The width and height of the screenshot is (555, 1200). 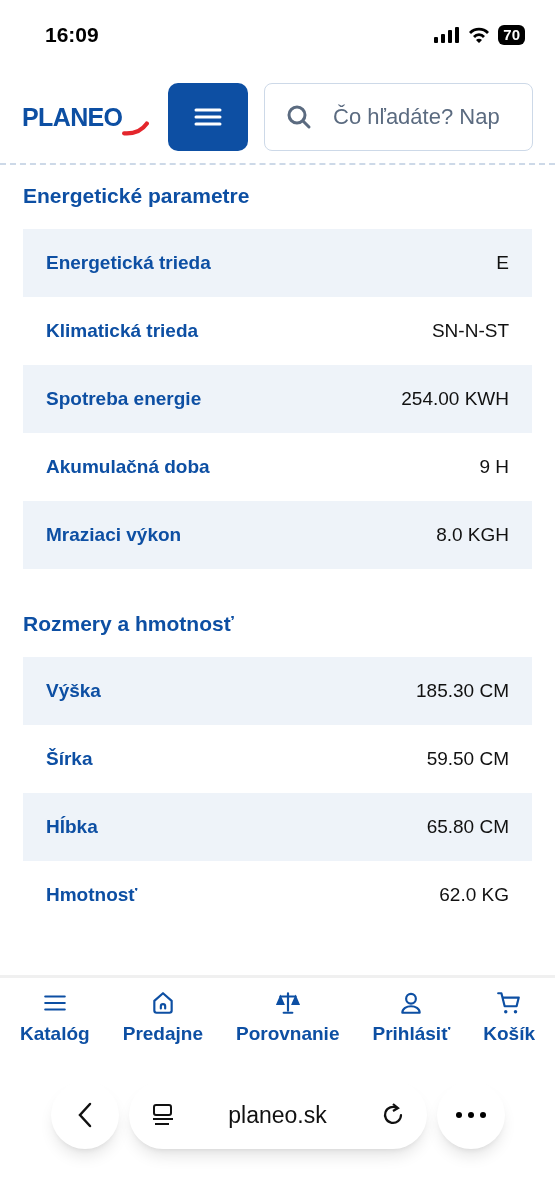 What do you see at coordinates (162, 1031) in the screenshot?
I see `nav-item: Predajne` at bounding box center [162, 1031].